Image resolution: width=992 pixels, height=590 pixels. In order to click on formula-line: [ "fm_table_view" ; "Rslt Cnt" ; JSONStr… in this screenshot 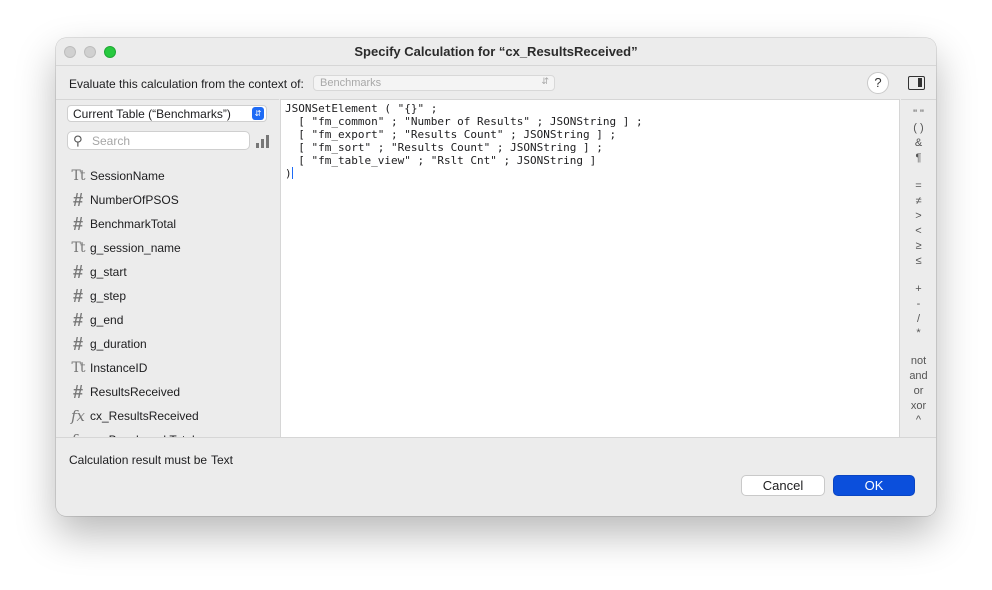, I will do `click(441, 160)`.